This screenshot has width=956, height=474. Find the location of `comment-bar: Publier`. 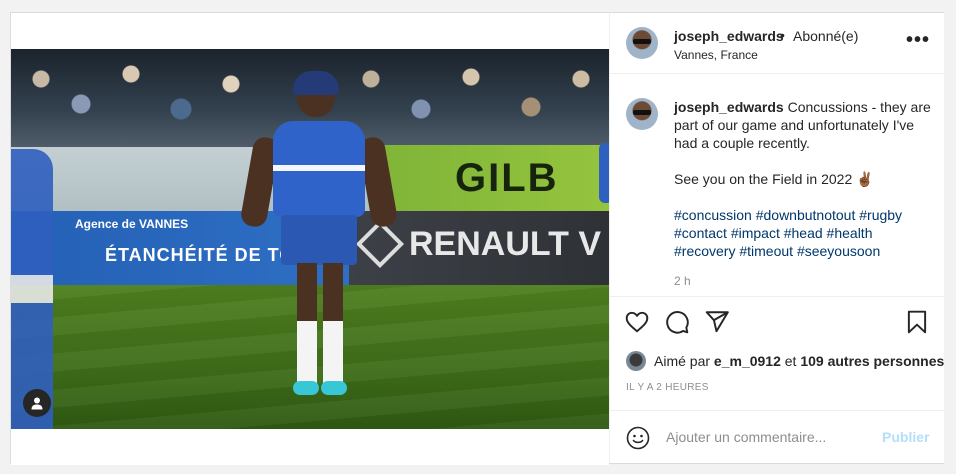

comment-bar: Publier is located at coordinates (777, 437).